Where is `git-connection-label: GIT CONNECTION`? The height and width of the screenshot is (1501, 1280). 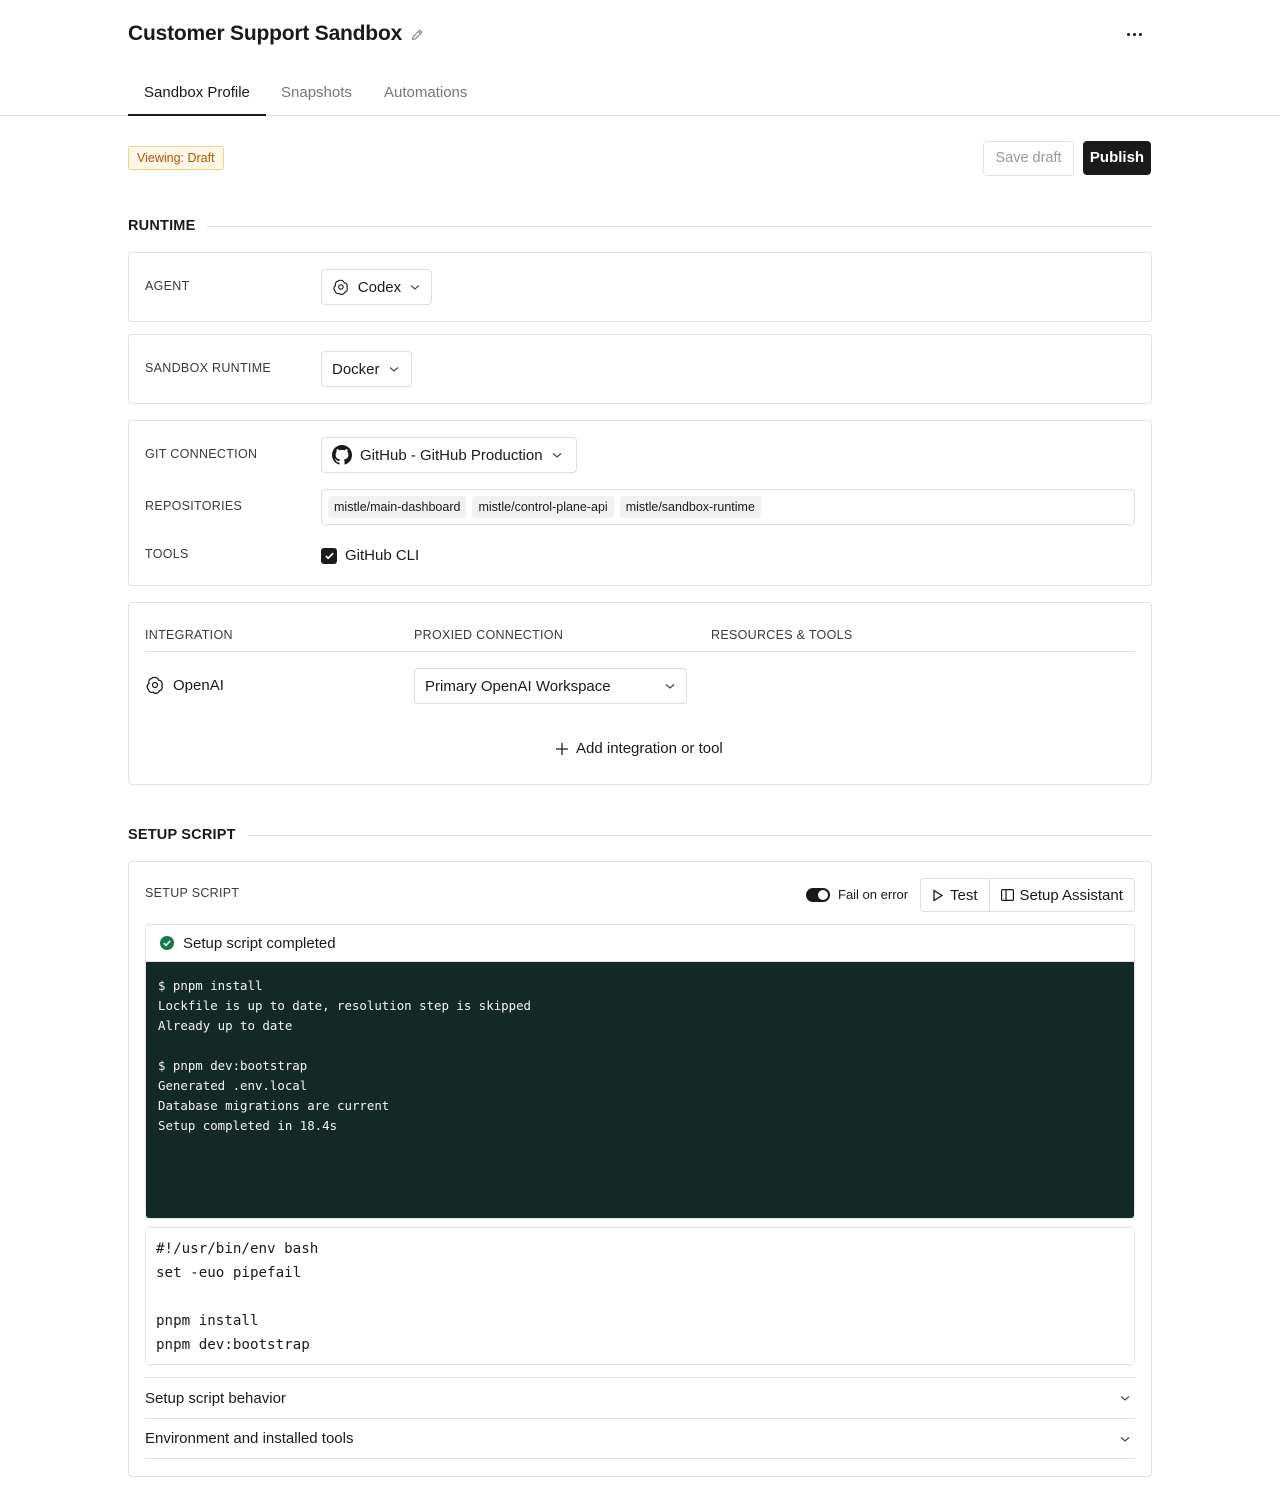
git-connection-label: GIT CONNECTION is located at coordinates (201, 454).